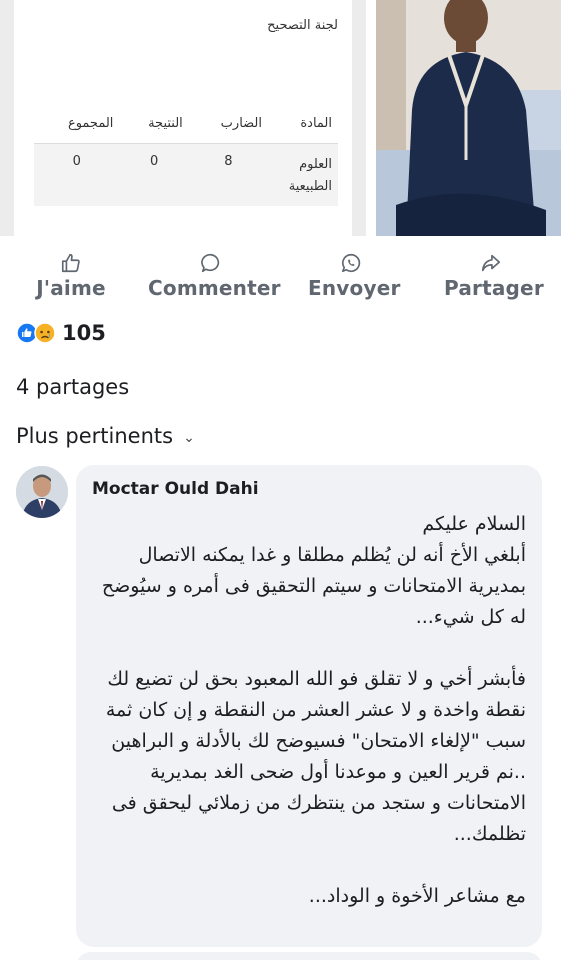  I want to click on cell-total: 0, so click(77, 174).